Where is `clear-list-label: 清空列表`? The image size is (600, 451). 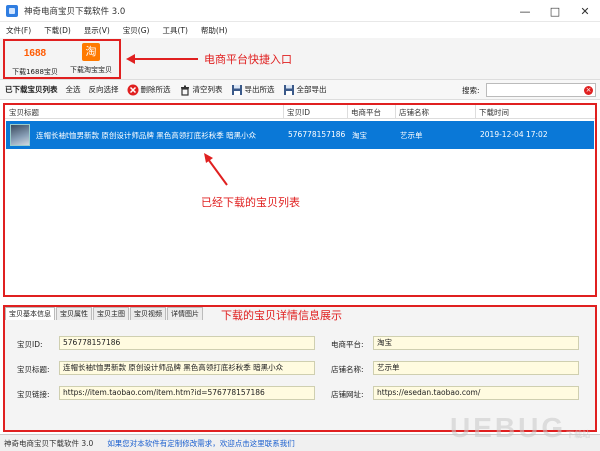
clear-list-label: 清空列表 is located at coordinates (207, 89).